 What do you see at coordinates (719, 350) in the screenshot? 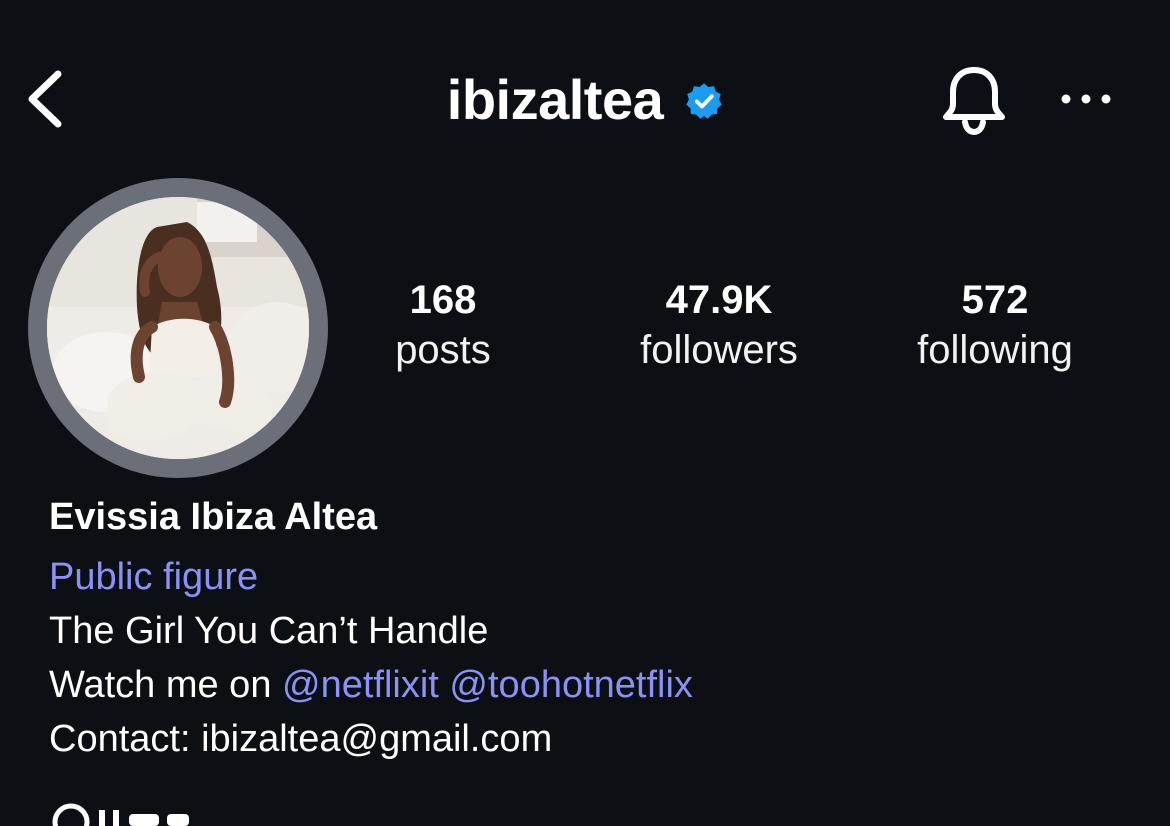
I see `followers-count-label: followers` at bounding box center [719, 350].